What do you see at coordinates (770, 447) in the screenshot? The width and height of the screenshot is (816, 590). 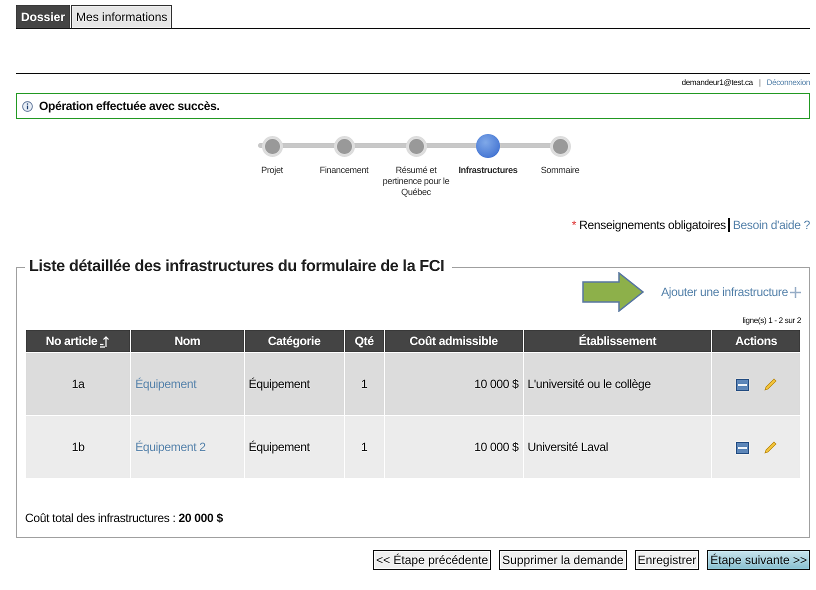 I see `pencil-icon` at bounding box center [770, 447].